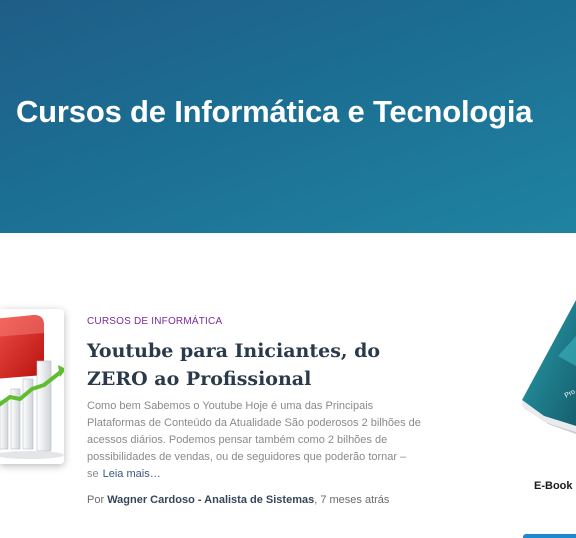 The image size is (576, 538). I want to click on page-title: Cursos de Informática e Tecnologia, so click(274, 111).